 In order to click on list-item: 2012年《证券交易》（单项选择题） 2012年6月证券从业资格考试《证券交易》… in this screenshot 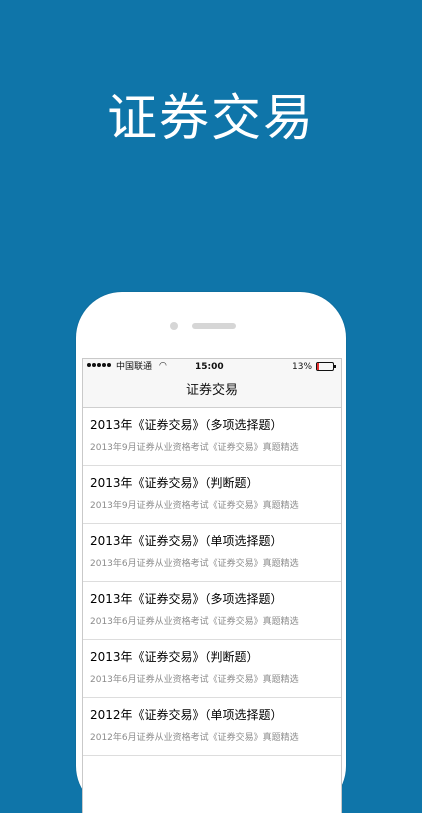, I will do `click(212, 727)`.